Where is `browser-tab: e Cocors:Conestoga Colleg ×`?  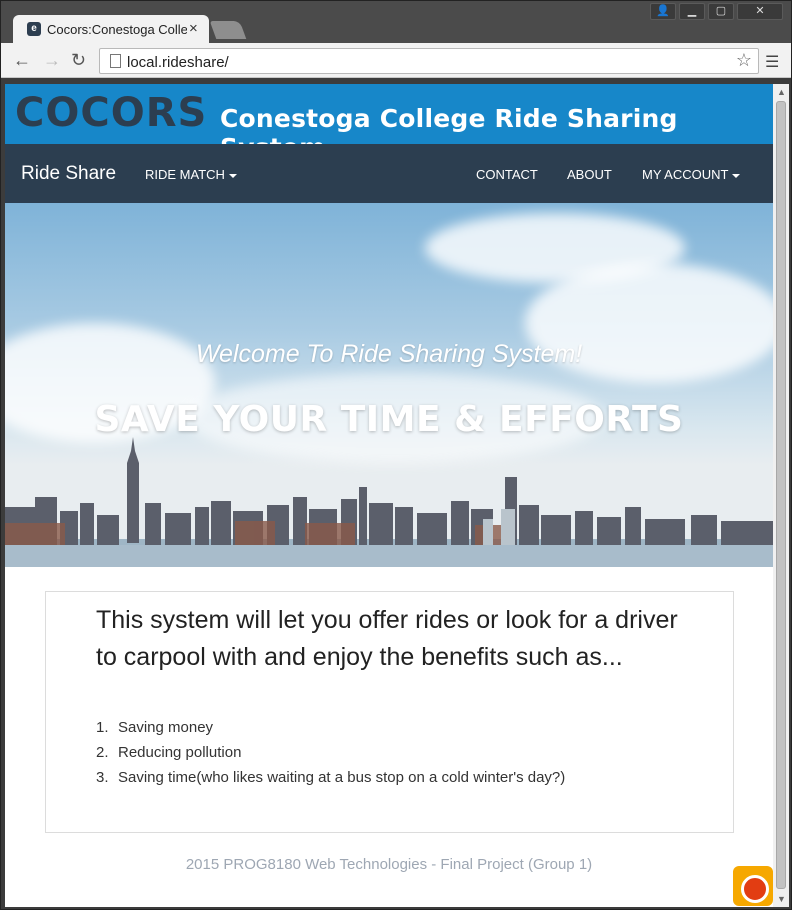
browser-tab: e Cocors:Conestoga Colleg × is located at coordinates (111, 29).